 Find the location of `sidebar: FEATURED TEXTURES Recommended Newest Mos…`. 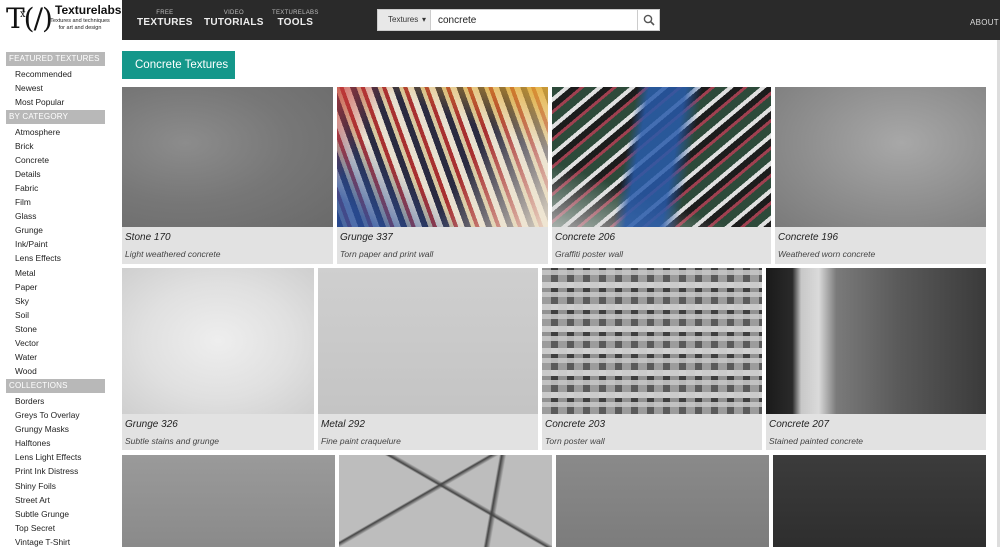

sidebar: FEATURED TEXTURES Recommended Newest Mos… is located at coordinates (55, 293).